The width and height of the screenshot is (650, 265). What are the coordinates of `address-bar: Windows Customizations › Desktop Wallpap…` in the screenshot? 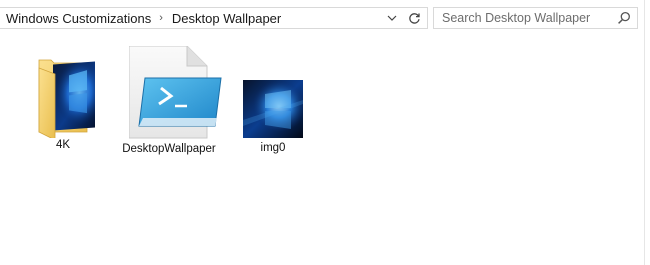 It's located at (214, 18).